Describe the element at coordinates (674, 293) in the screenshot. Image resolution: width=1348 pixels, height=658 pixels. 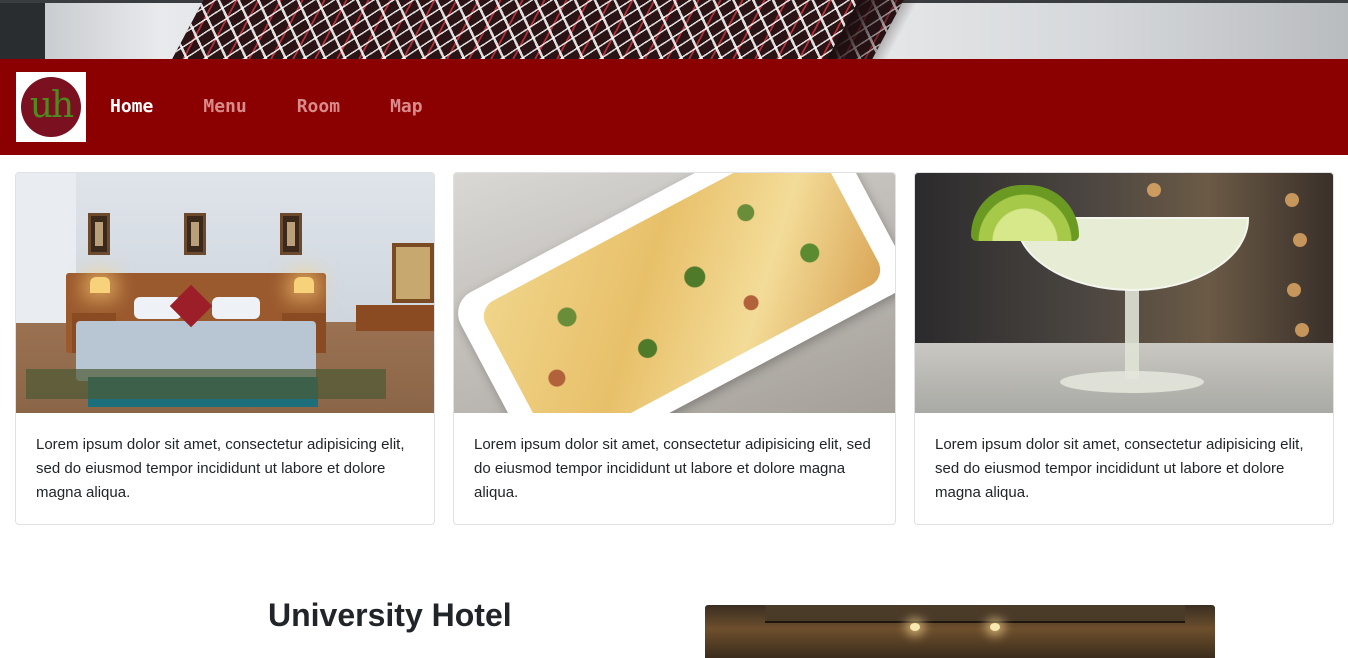
I see `baked-dish-image` at that location.